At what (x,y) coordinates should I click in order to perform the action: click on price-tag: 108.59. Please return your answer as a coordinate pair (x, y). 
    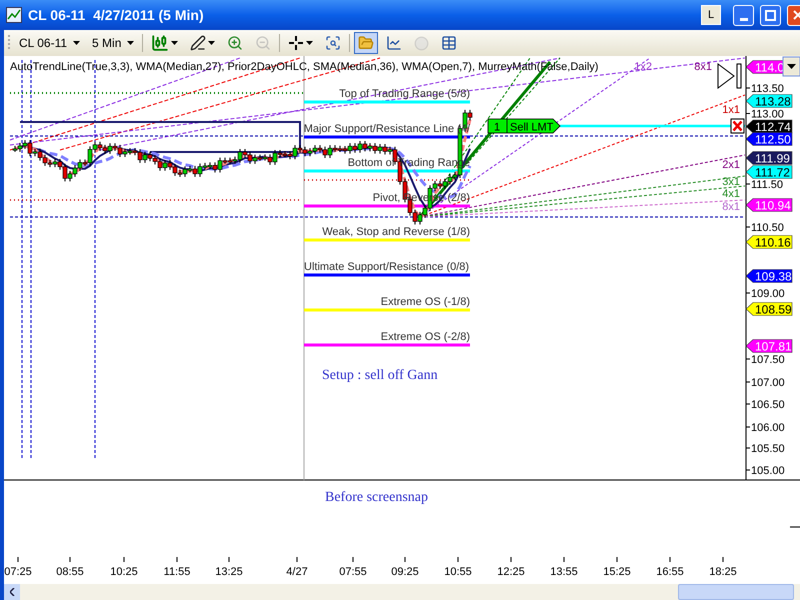
    Looking at the image, I should click on (769, 309).